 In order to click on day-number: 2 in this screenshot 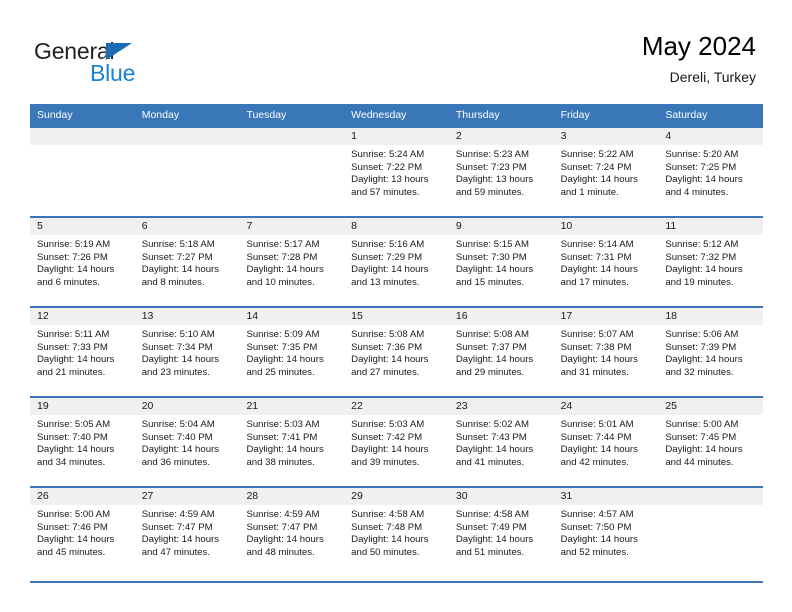, I will do `click(501, 136)`.